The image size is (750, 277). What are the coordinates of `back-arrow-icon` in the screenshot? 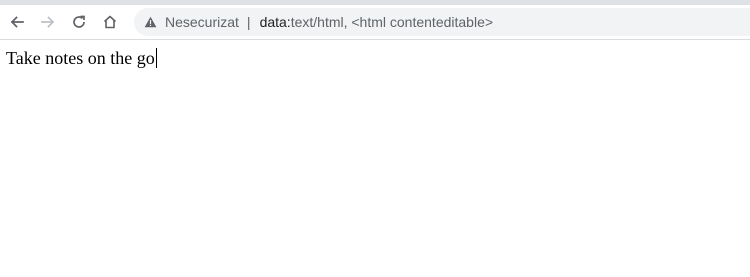 It's located at (17, 22).